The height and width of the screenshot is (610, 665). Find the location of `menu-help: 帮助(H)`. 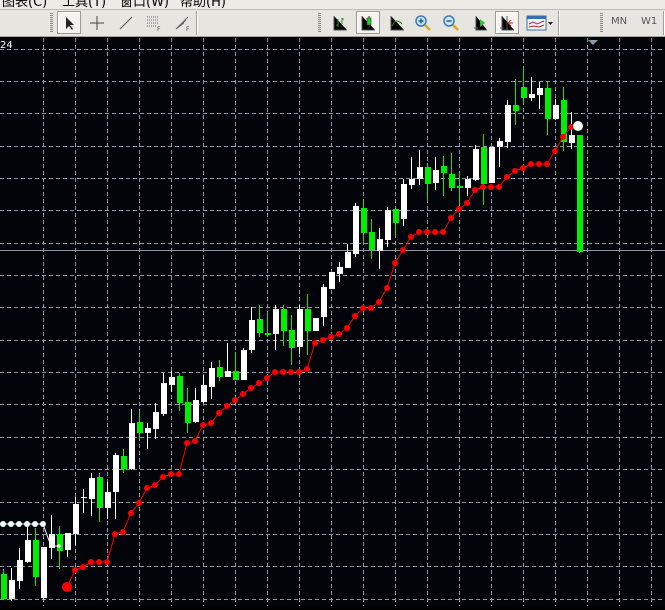

menu-help: 帮助(H) is located at coordinates (203, 4).